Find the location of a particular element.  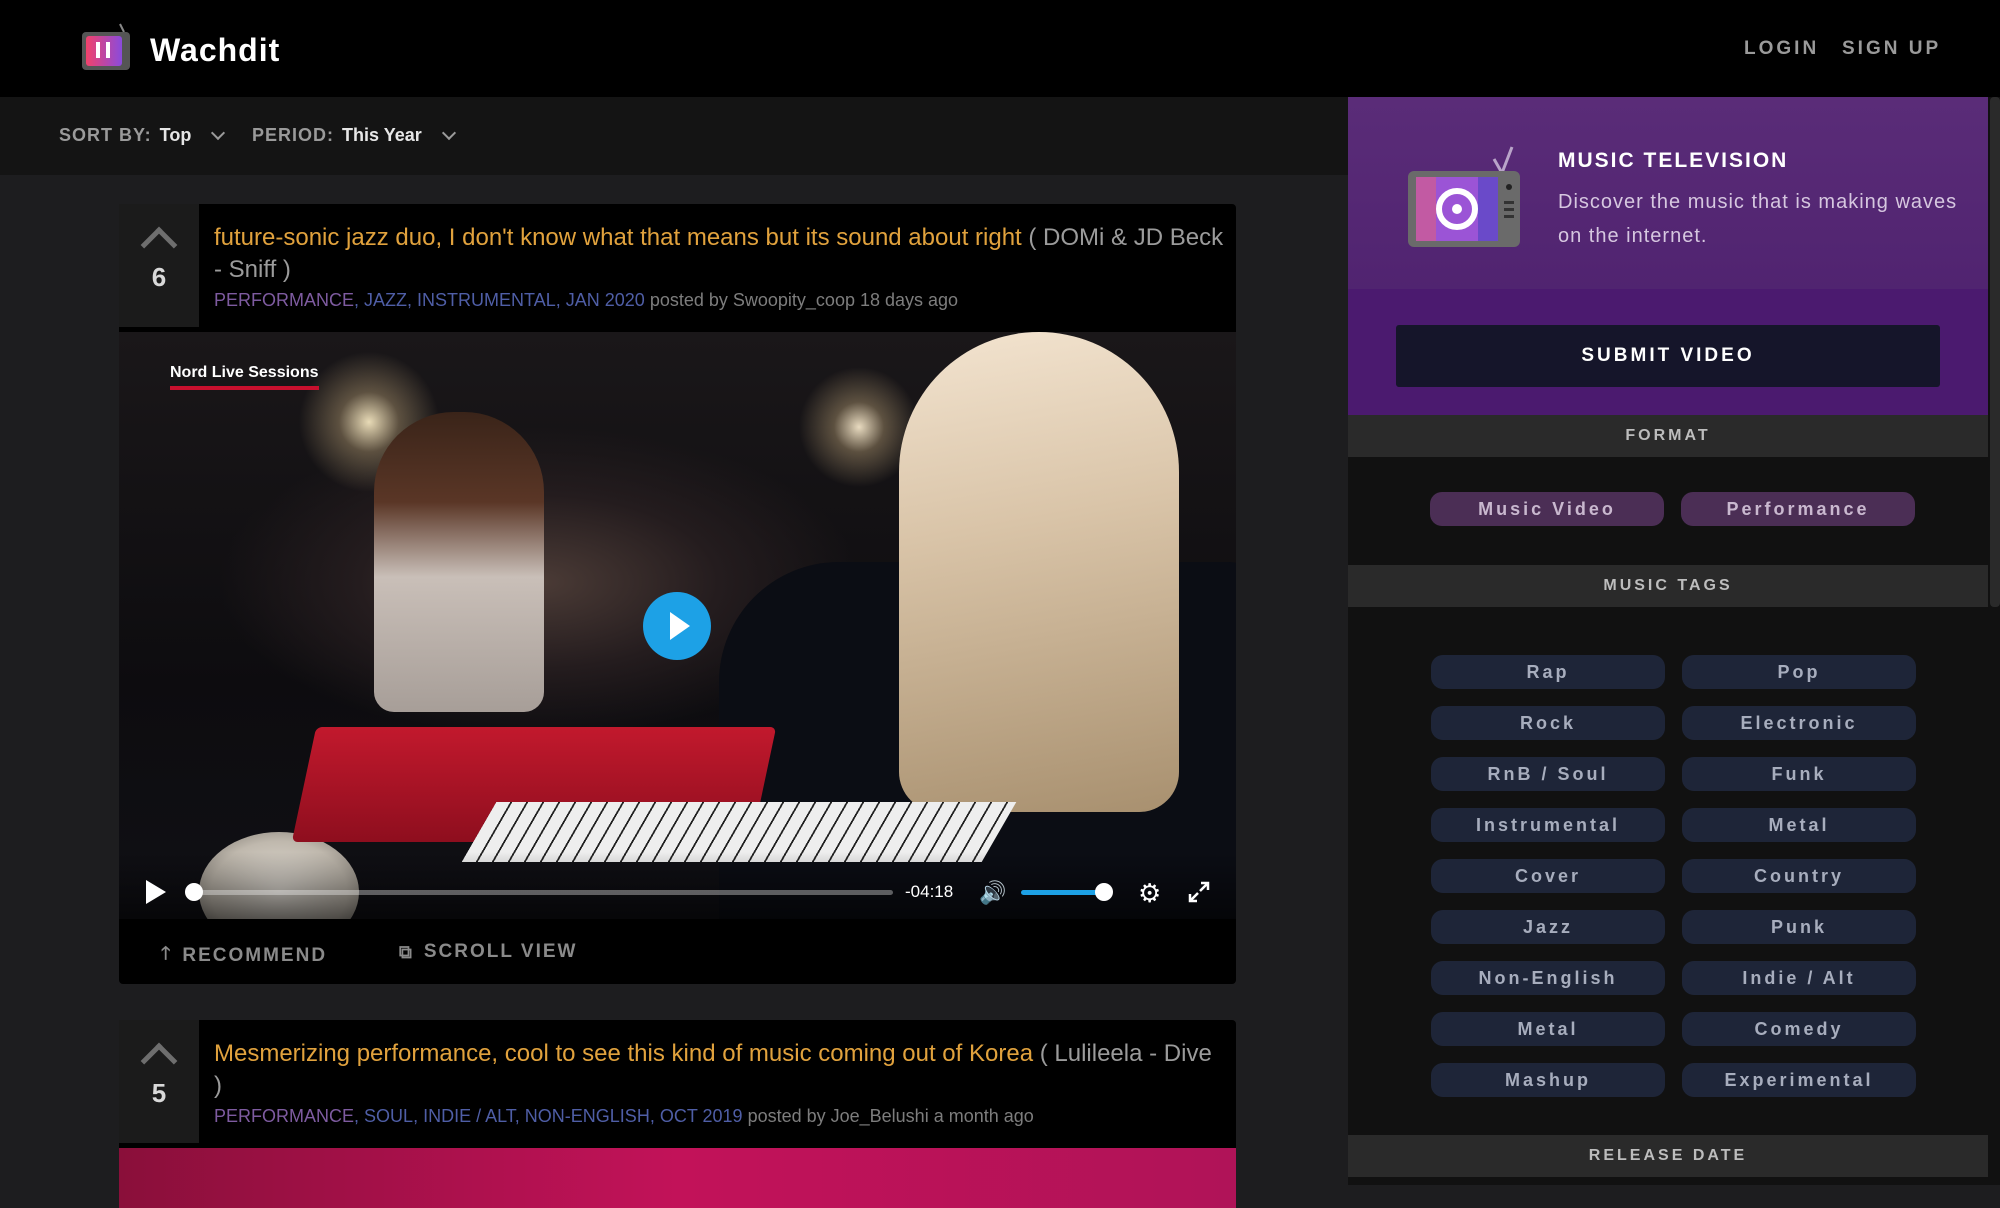

submit-video-button: SUBMIT VIDEO is located at coordinates (1668, 356).